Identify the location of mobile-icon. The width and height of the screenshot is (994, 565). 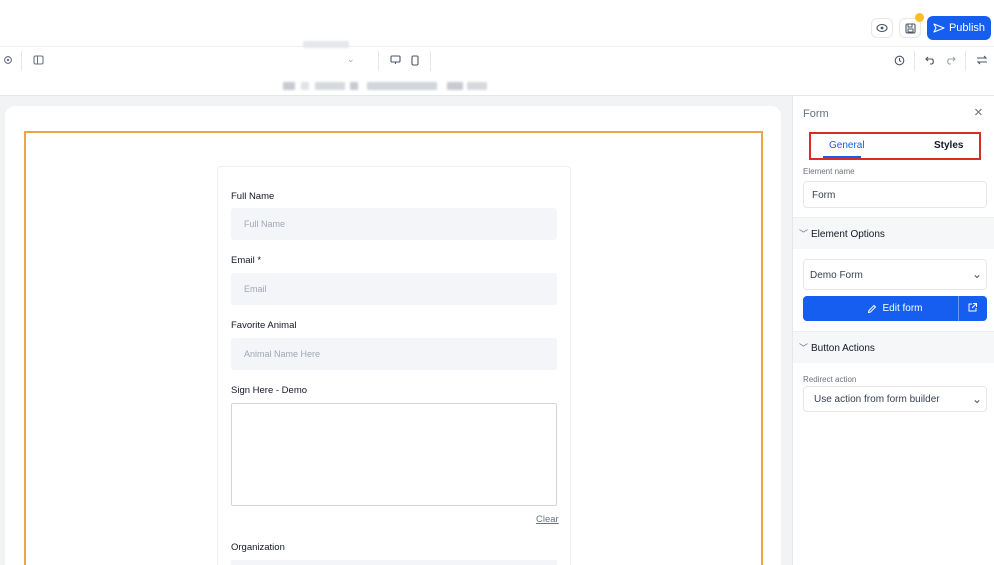
(415, 60).